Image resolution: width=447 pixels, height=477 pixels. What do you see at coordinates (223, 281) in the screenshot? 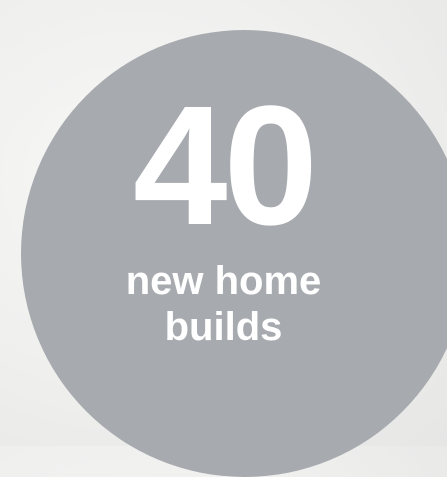
I see `stat-caption-line-1: new home` at bounding box center [223, 281].